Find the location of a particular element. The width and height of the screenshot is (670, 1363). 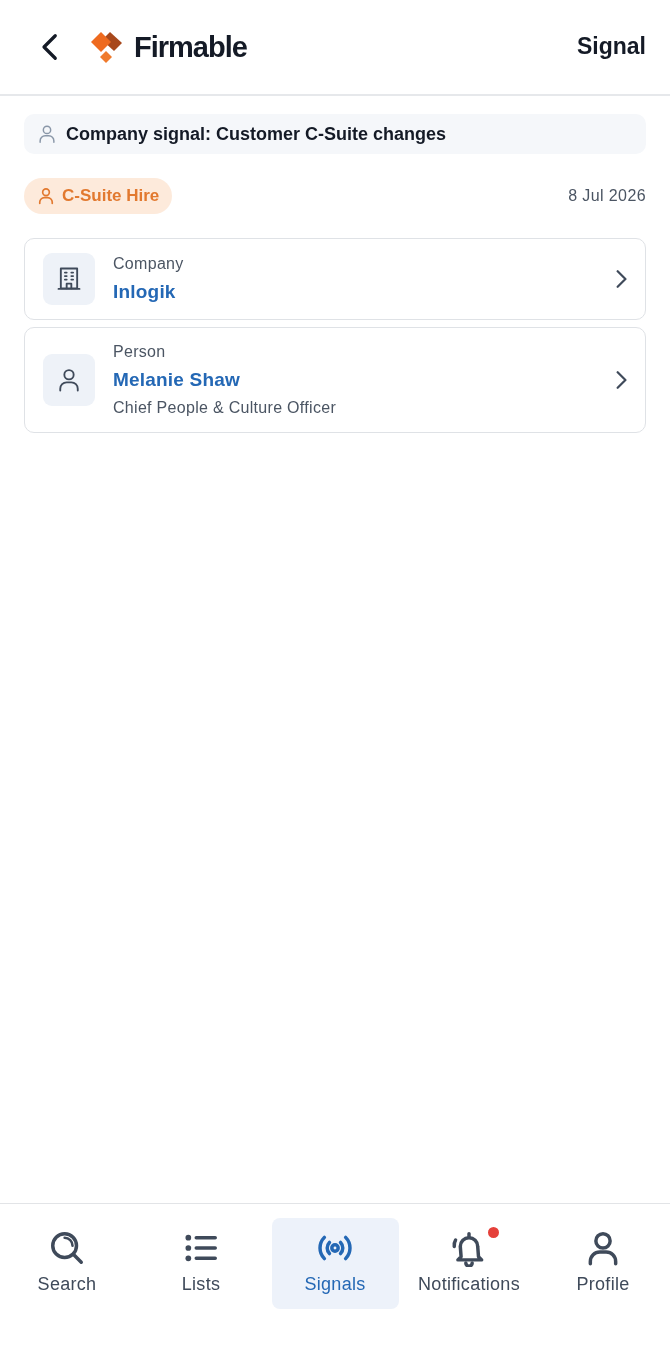

signal-title: Company signal: Customer C-Suite changes is located at coordinates (256, 134).